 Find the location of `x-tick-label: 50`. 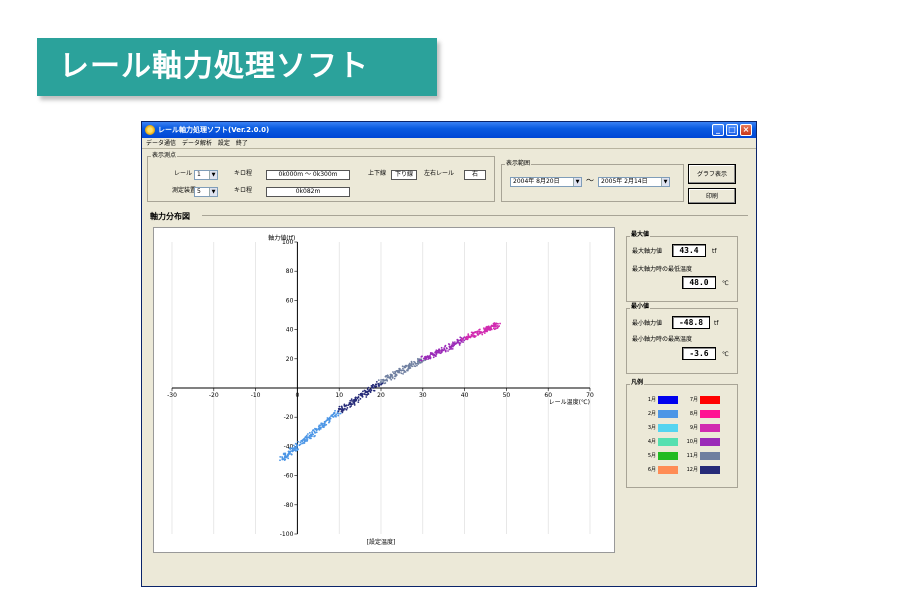

x-tick-label: 50 is located at coordinates (507, 395).